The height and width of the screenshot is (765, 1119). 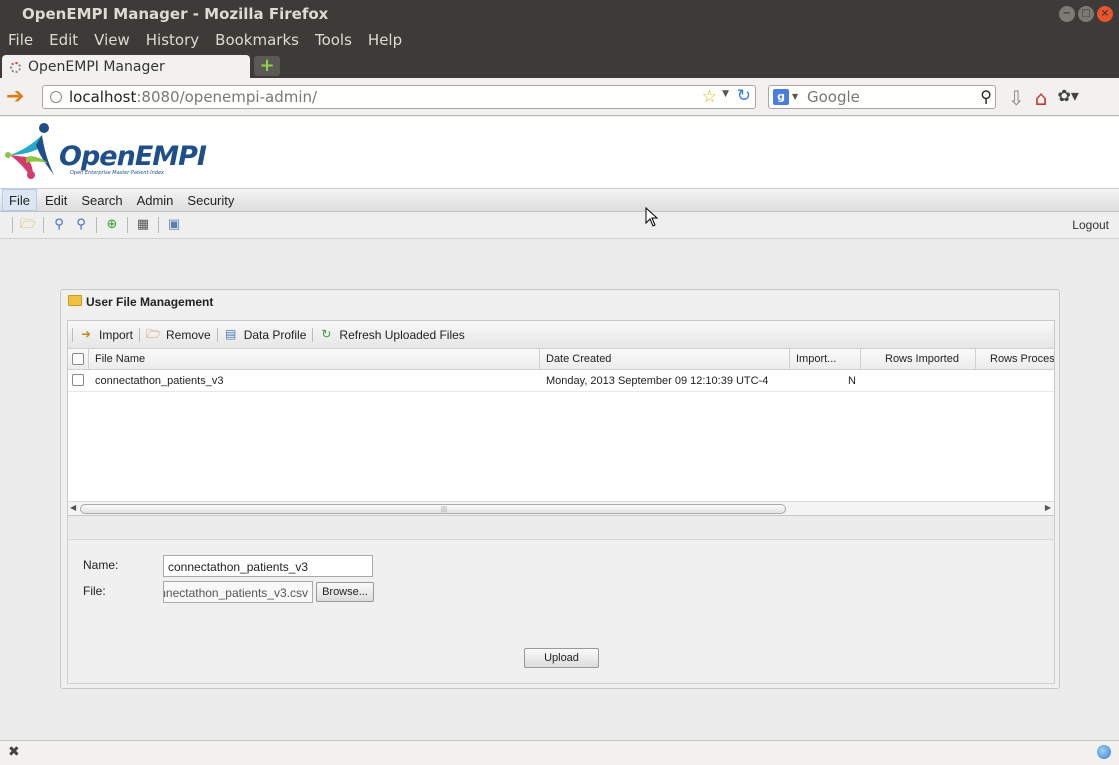 What do you see at coordinates (433, 509) in the screenshot?
I see `scrollbar-thumb: |||` at bounding box center [433, 509].